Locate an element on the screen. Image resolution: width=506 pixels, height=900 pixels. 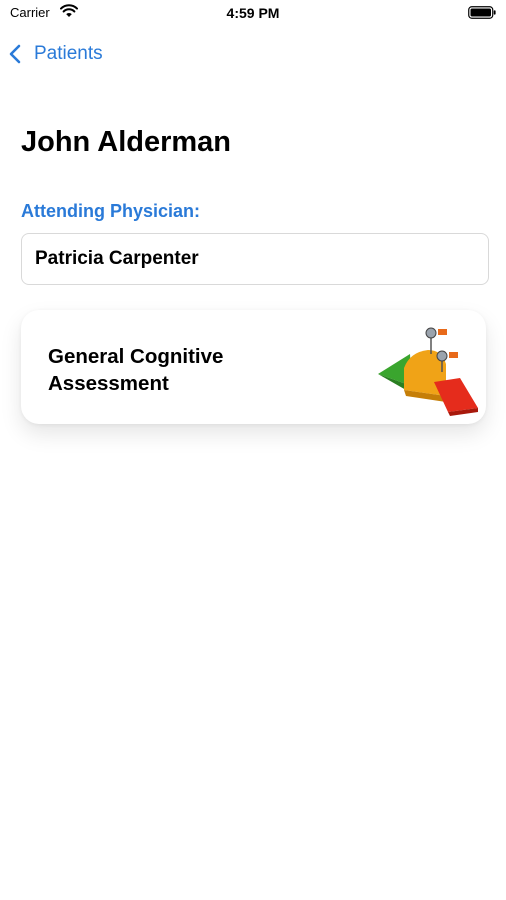
status-bar: Carrier 4:59 PM is located at coordinates (253, 14).